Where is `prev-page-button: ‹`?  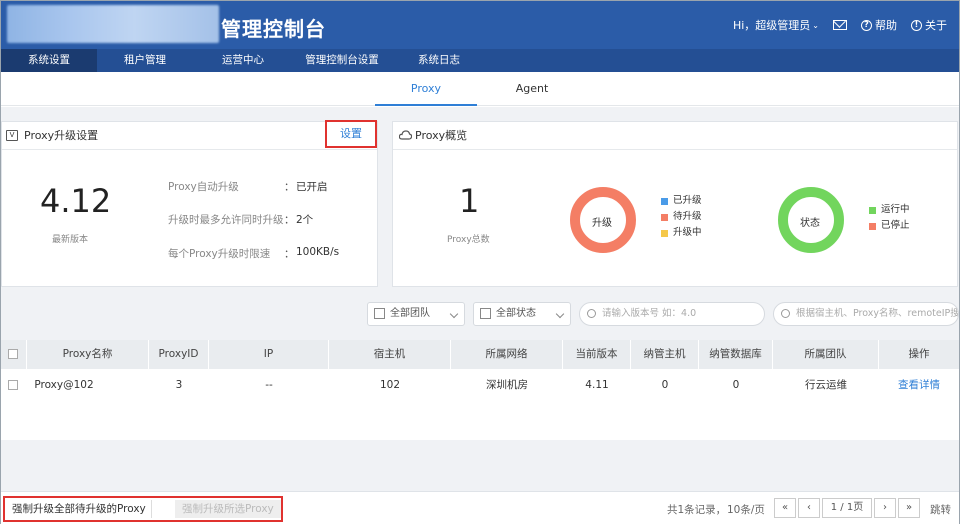
prev-page-button: ‹ is located at coordinates (809, 508).